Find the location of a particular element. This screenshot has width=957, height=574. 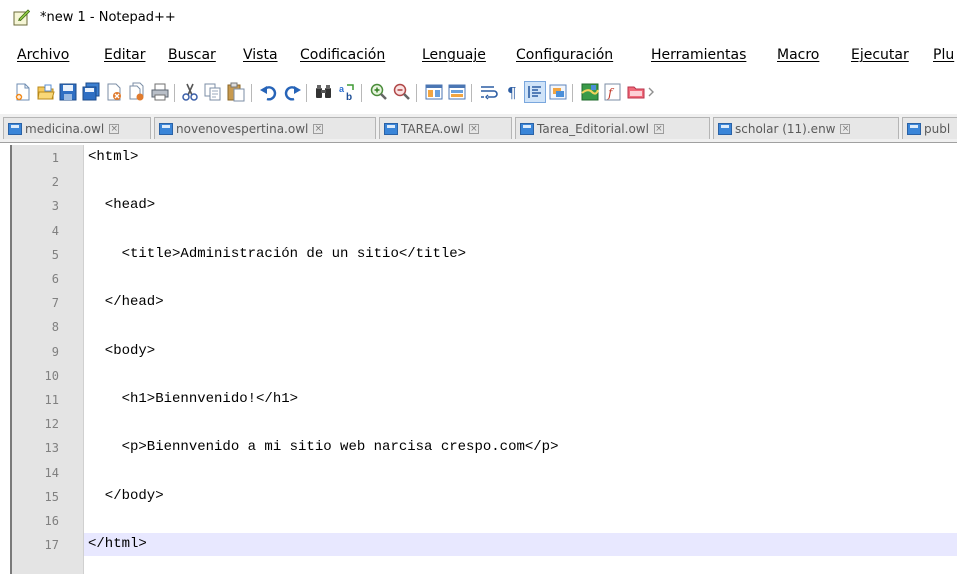

code-line: </body> is located at coordinates (126, 496).